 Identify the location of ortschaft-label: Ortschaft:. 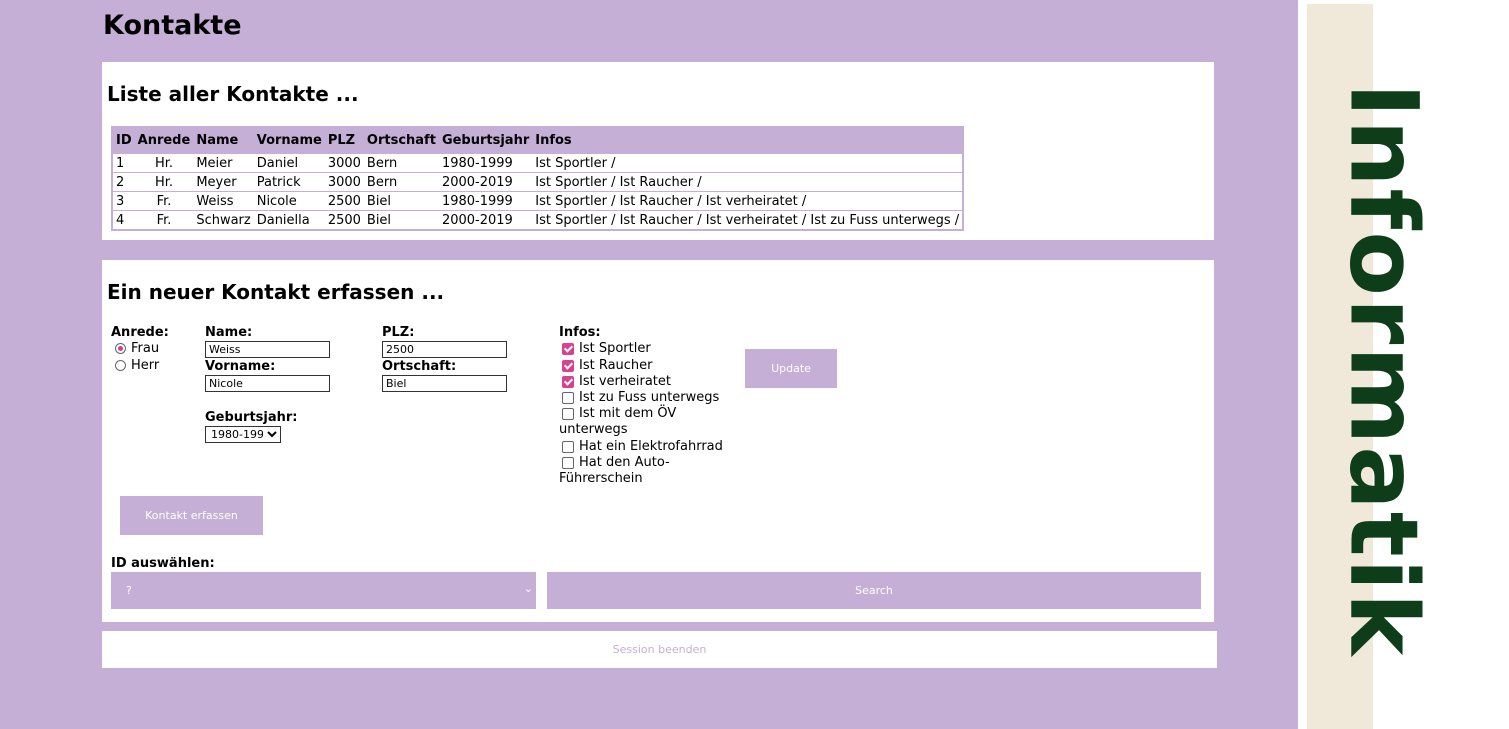
(419, 366).